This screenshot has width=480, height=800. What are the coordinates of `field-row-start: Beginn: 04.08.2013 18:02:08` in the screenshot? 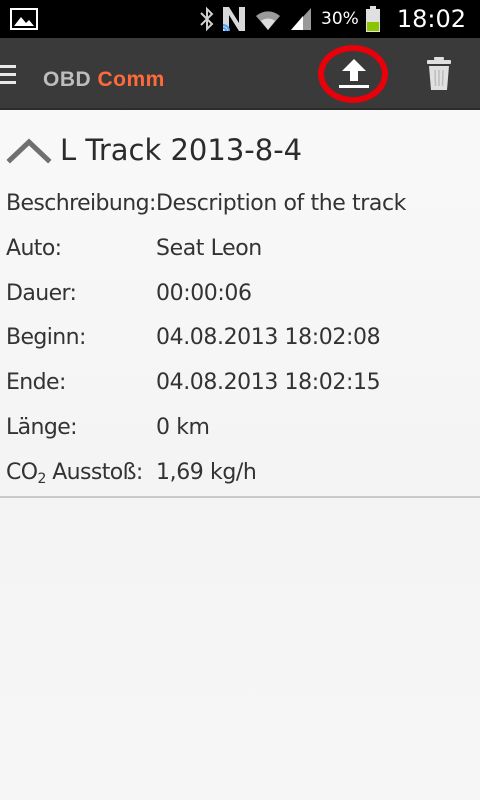 It's located at (240, 341).